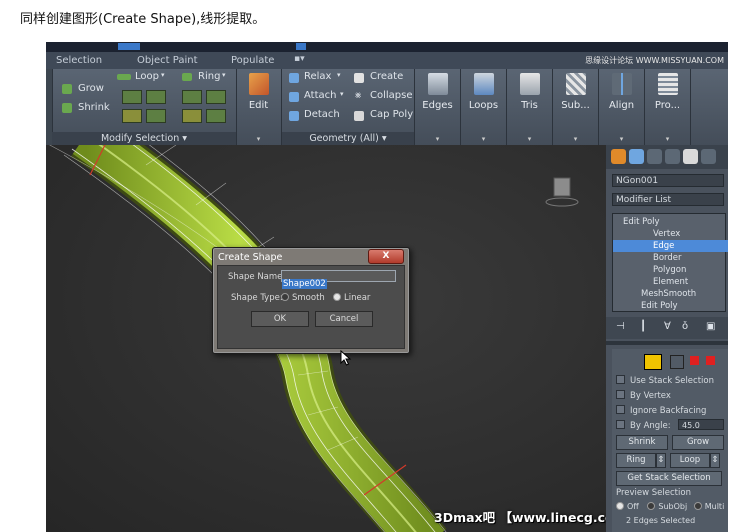 The width and height of the screenshot is (746, 532). I want to click on create-tab-icon, so click(618, 156).